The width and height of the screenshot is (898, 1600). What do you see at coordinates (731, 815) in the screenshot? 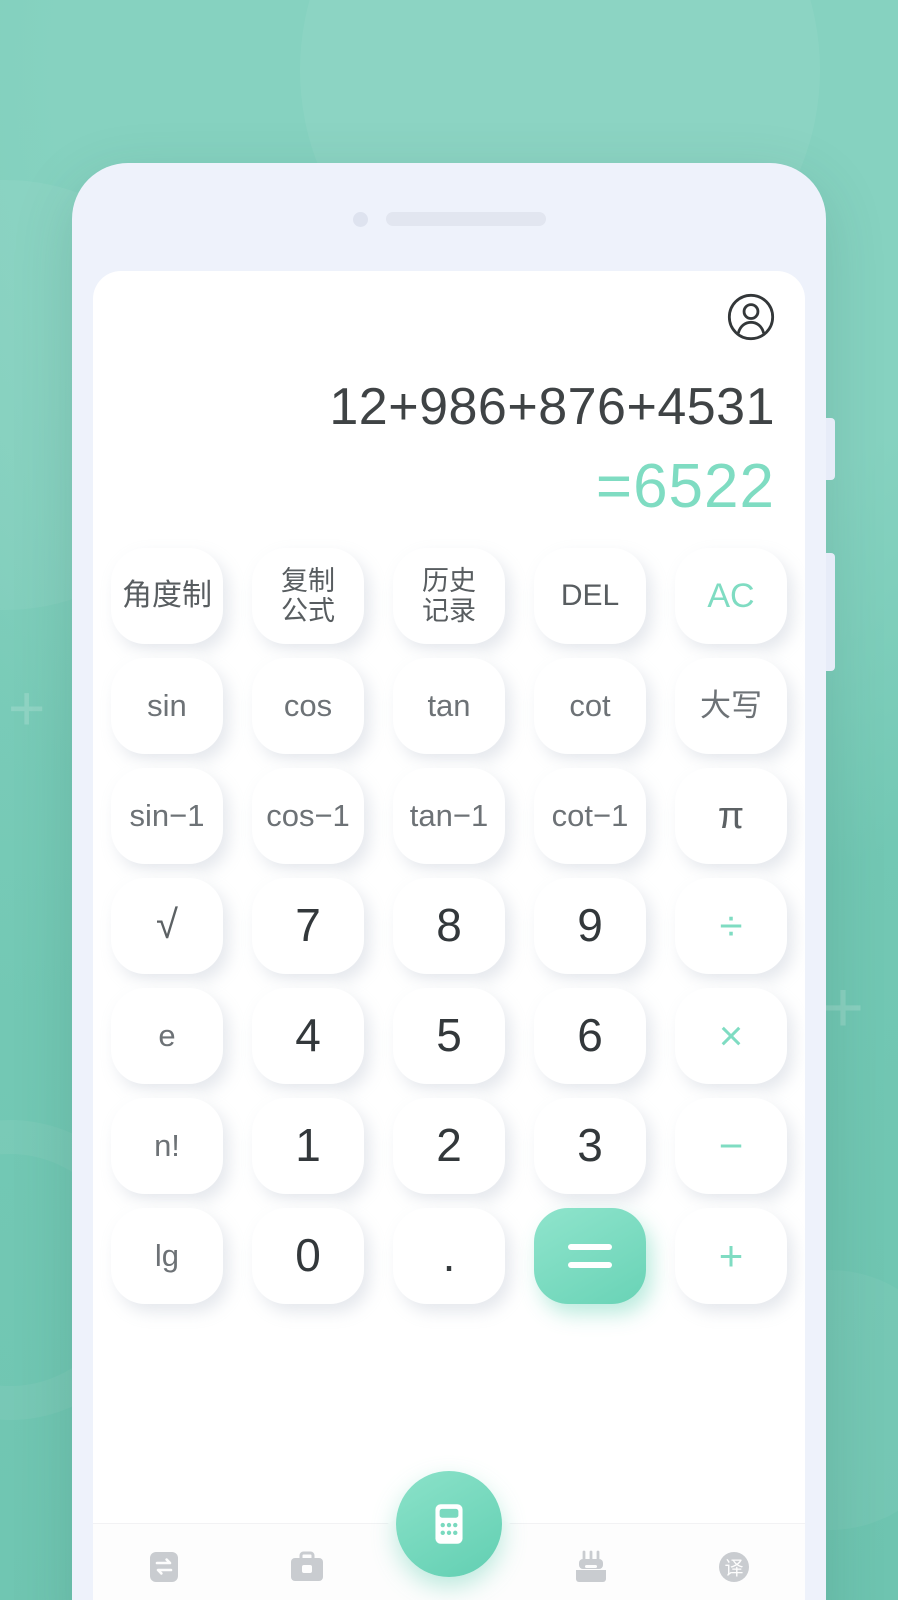
I see `key-pi: π` at bounding box center [731, 815].